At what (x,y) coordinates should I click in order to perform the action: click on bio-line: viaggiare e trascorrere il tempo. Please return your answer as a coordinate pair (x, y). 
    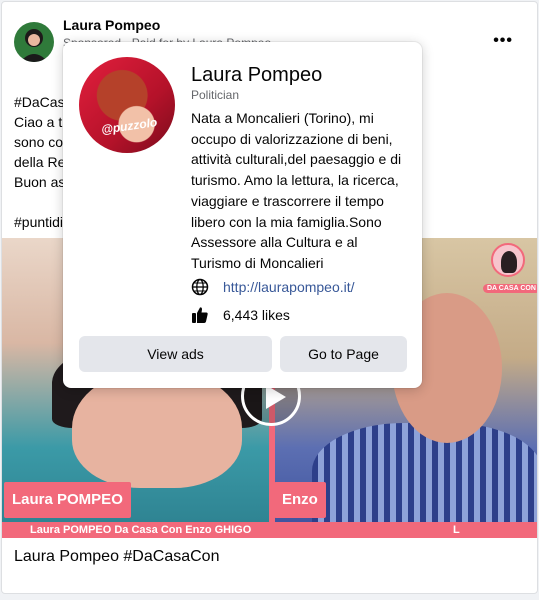
    Looking at the image, I should click on (287, 200).